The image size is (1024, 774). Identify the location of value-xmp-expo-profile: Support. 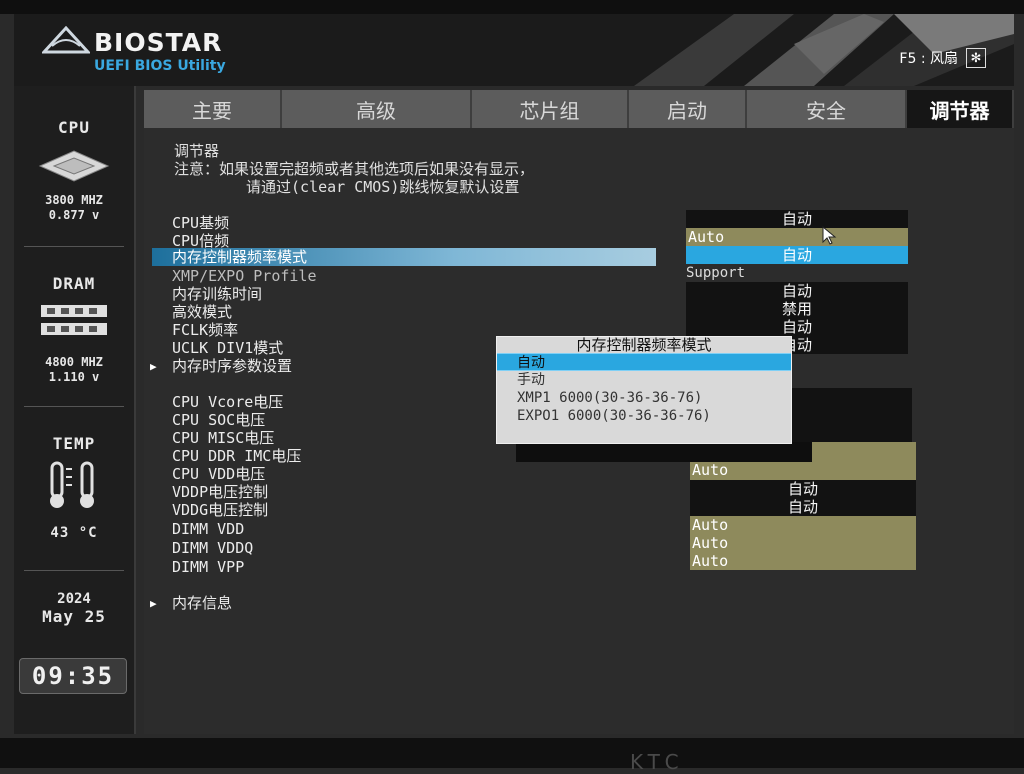
(716, 273).